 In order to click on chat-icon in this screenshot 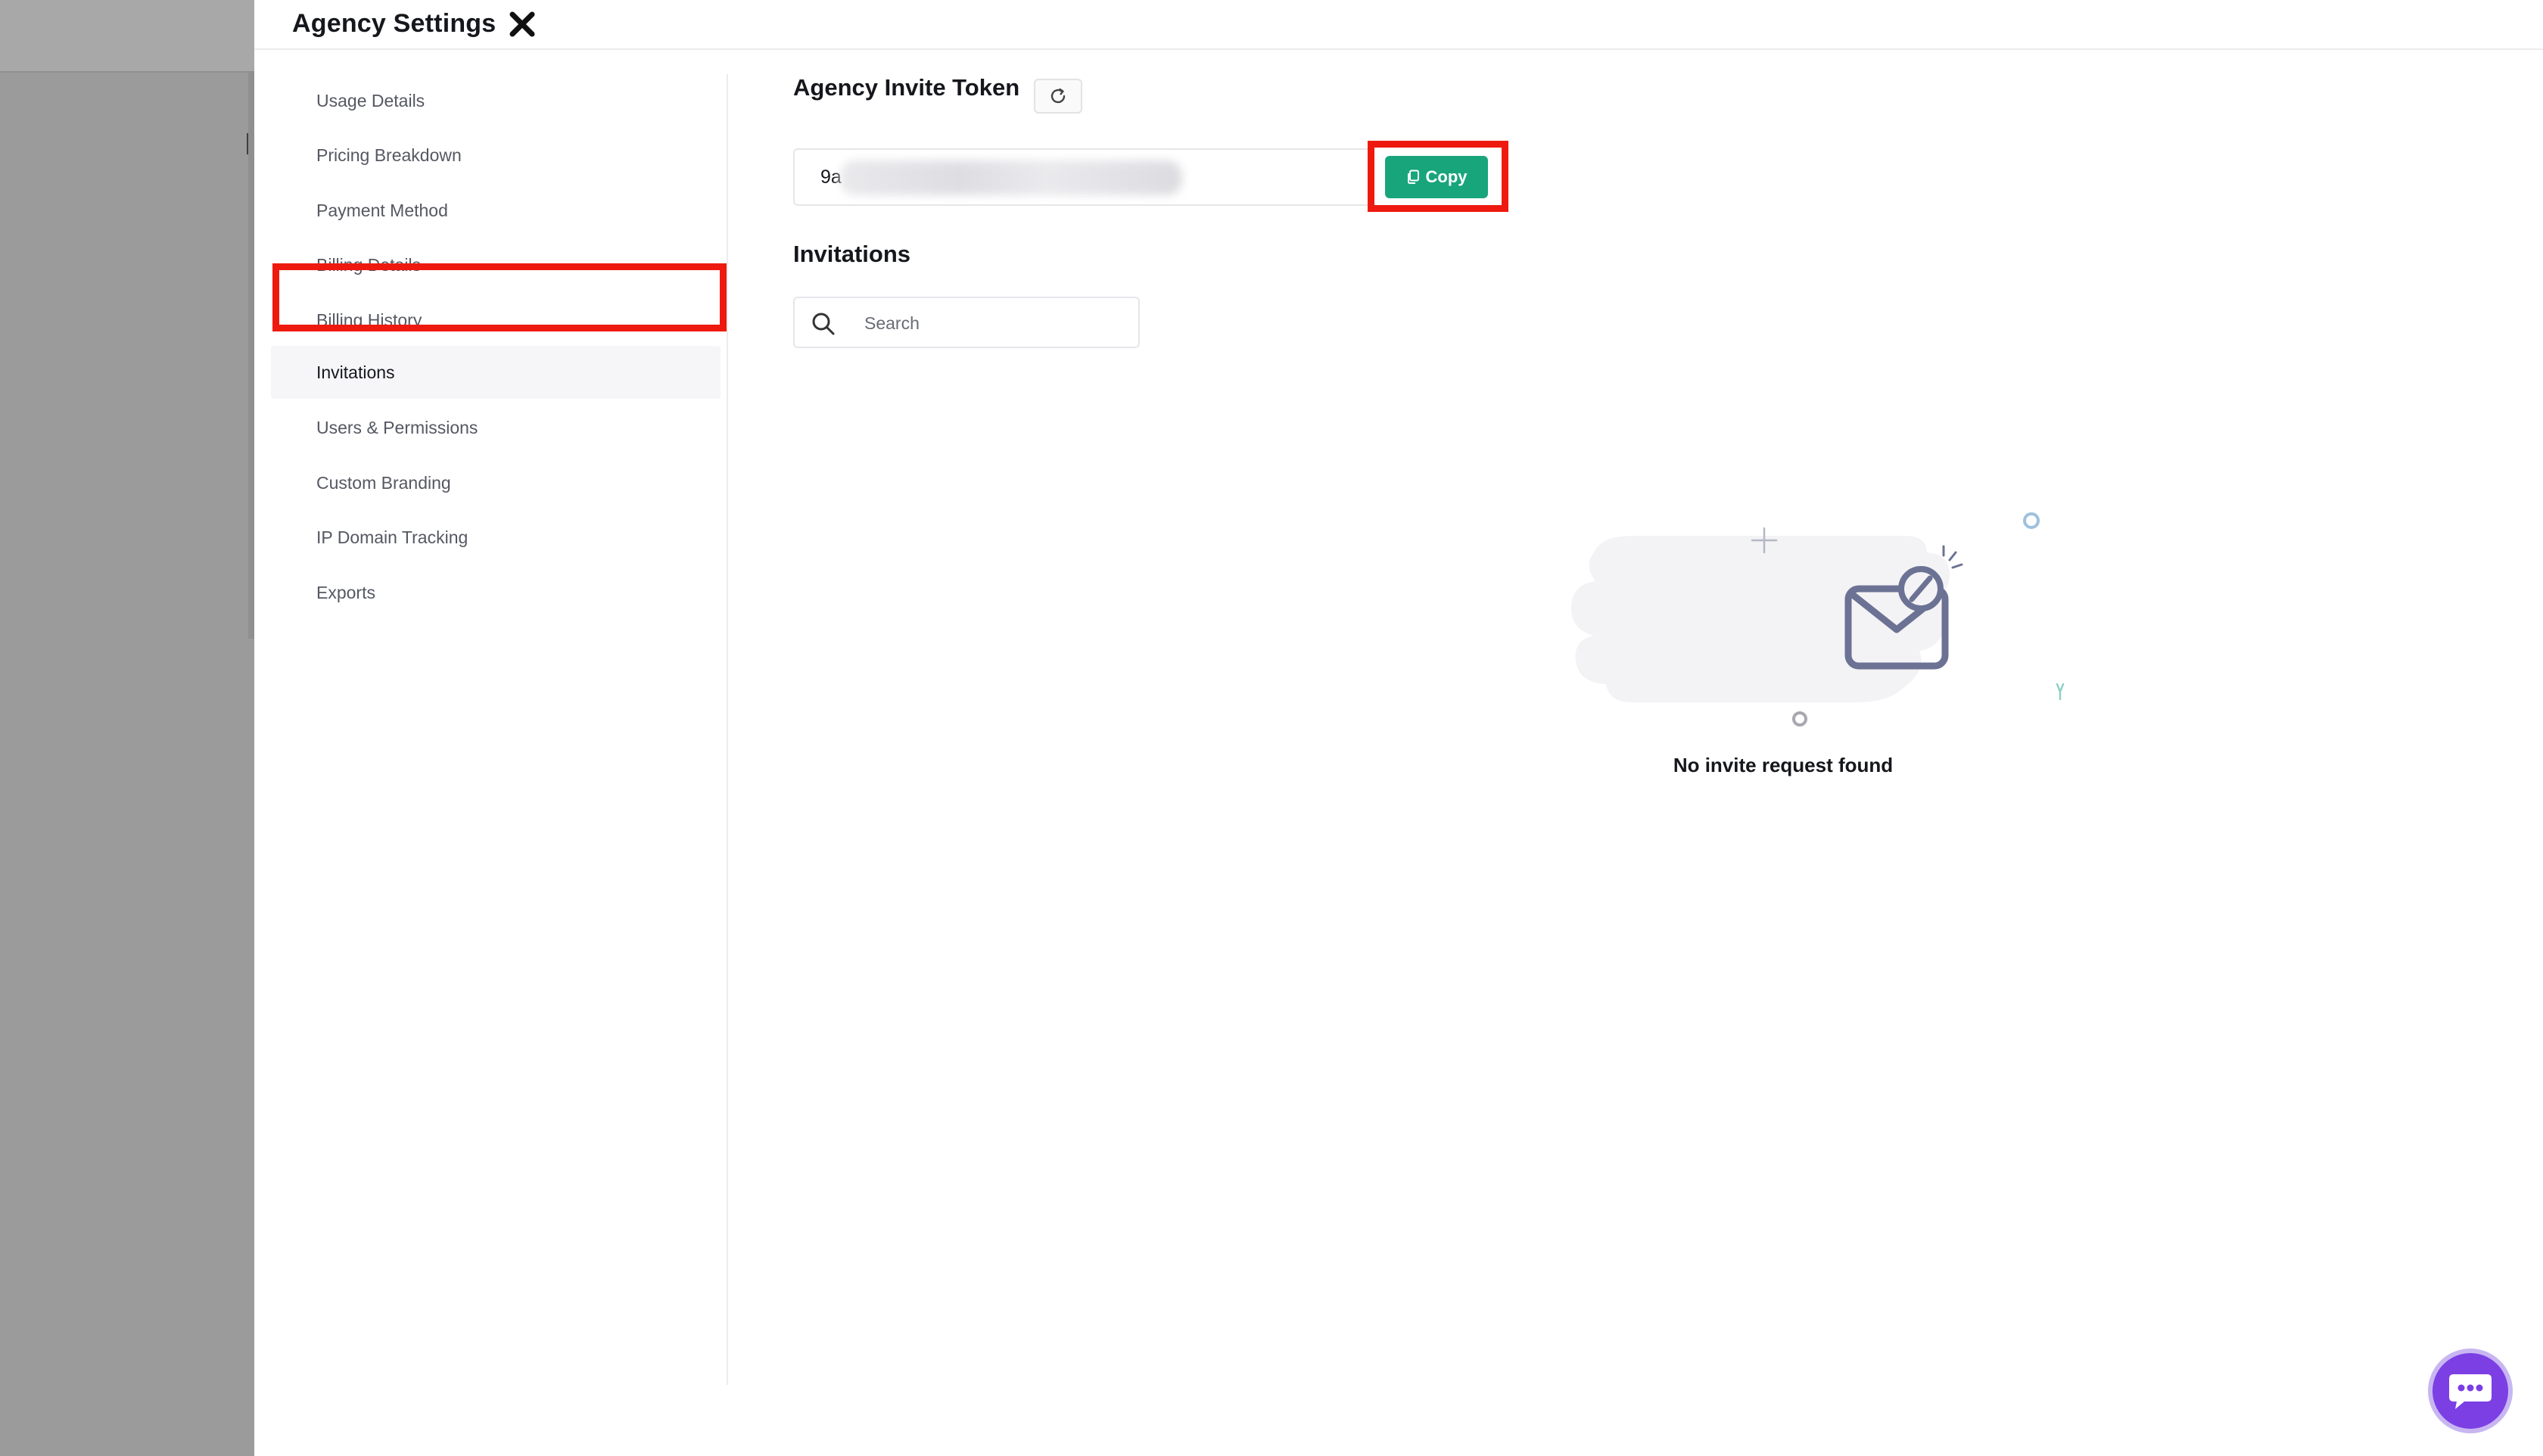, I will do `click(2470, 1391)`.